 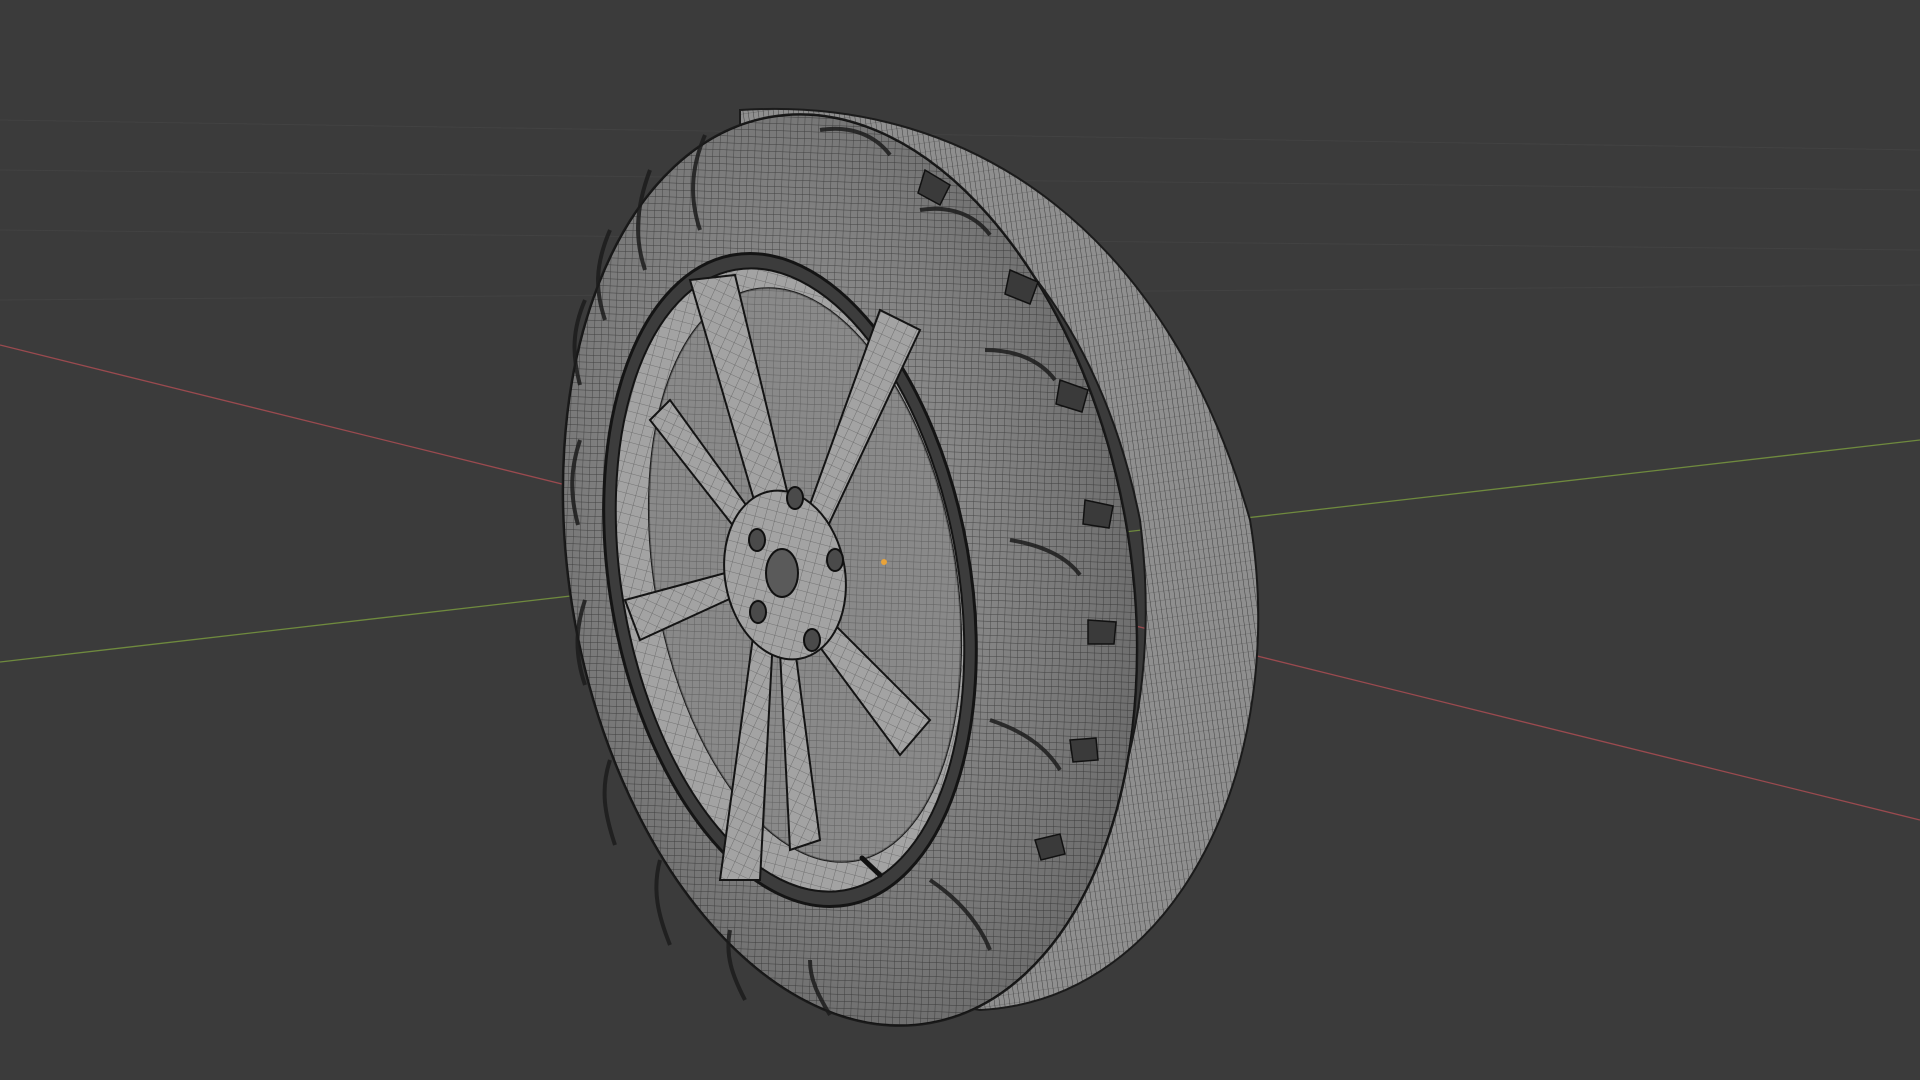 What do you see at coordinates (782, 573) in the screenshot?
I see `center-cap` at bounding box center [782, 573].